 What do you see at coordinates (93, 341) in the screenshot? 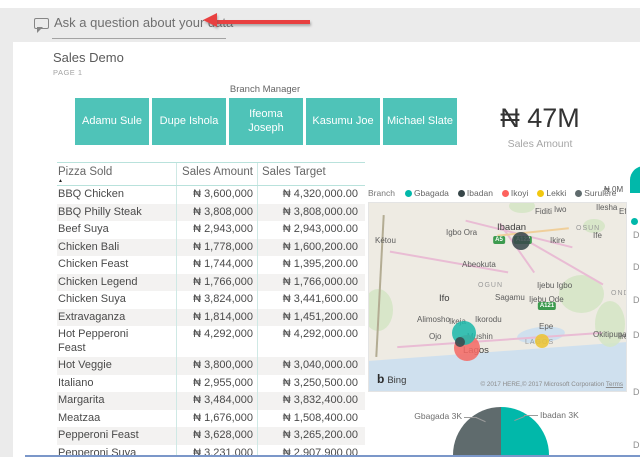
I see `cell-pizza-sold: Hot Pepperoni Feast` at bounding box center [93, 341].